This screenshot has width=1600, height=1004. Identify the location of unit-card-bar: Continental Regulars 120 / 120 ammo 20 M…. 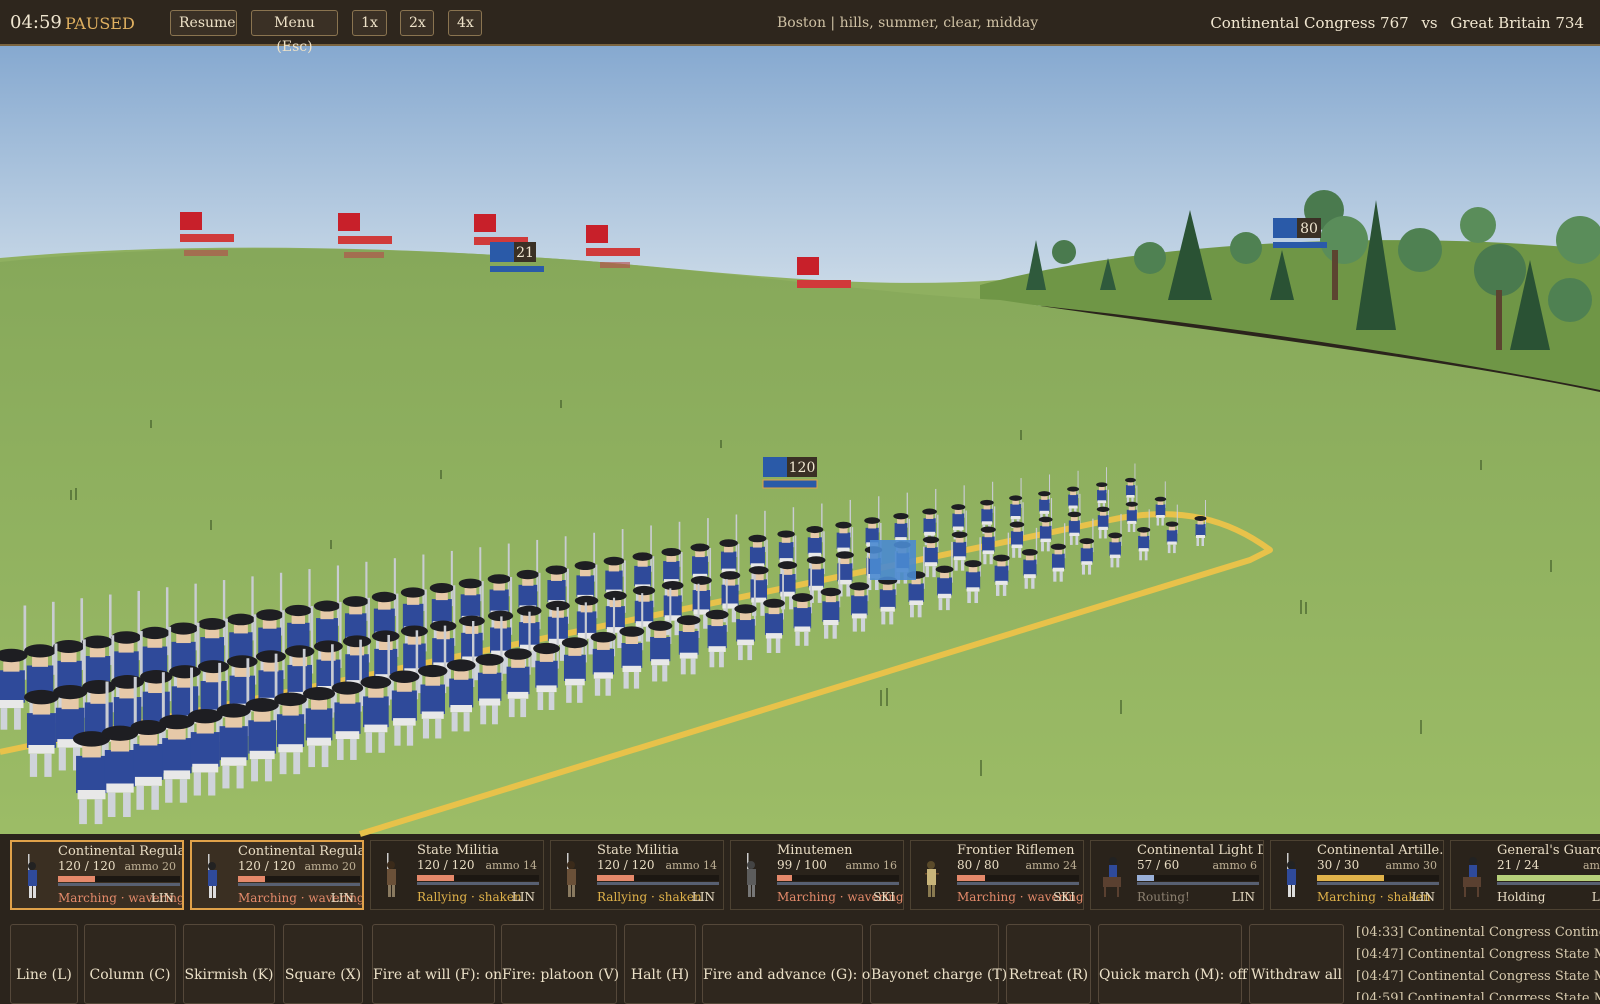
(800, 874).